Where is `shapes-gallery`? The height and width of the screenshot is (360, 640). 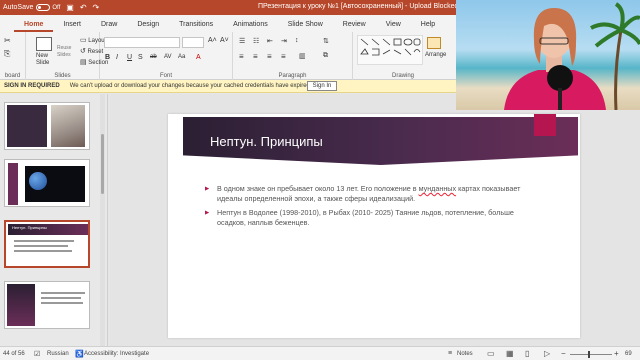 shapes-gallery is located at coordinates (390, 50).